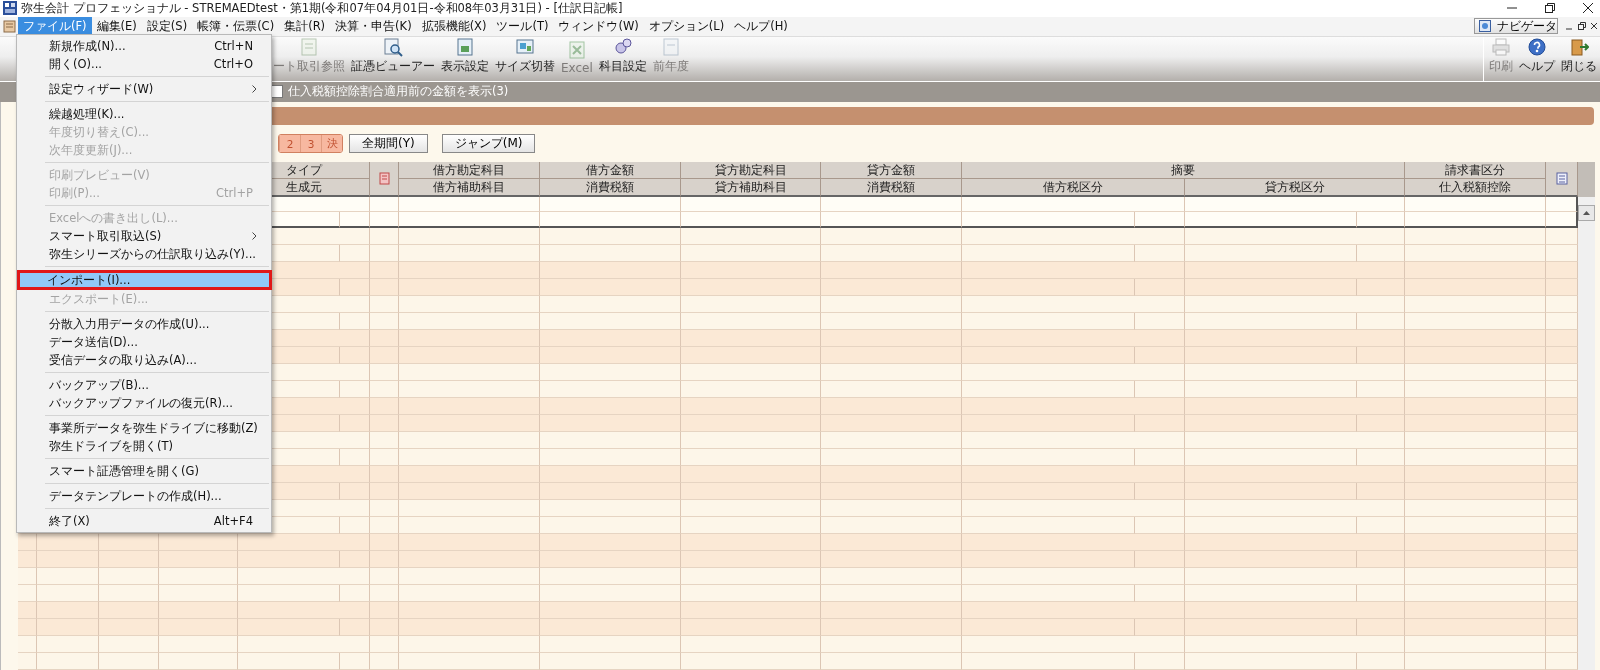  Describe the element at coordinates (522, 26) in the screenshot. I see `menu-item: ツール(T)` at that location.